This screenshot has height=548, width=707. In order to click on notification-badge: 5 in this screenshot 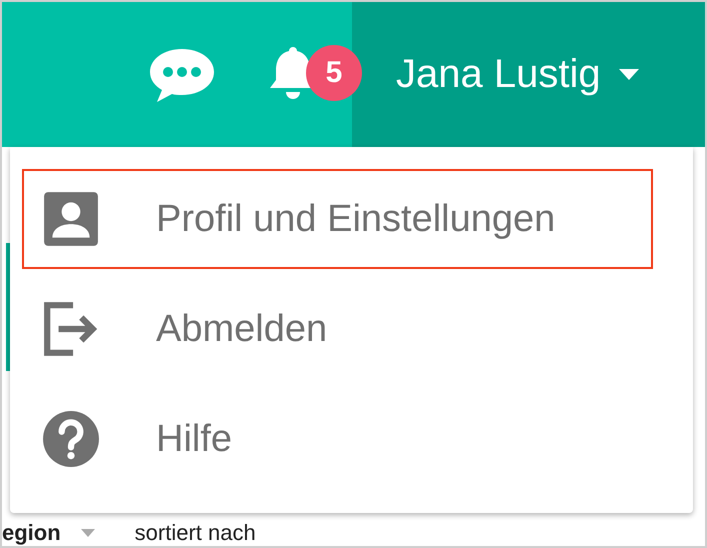, I will do `click(334, 72)`.